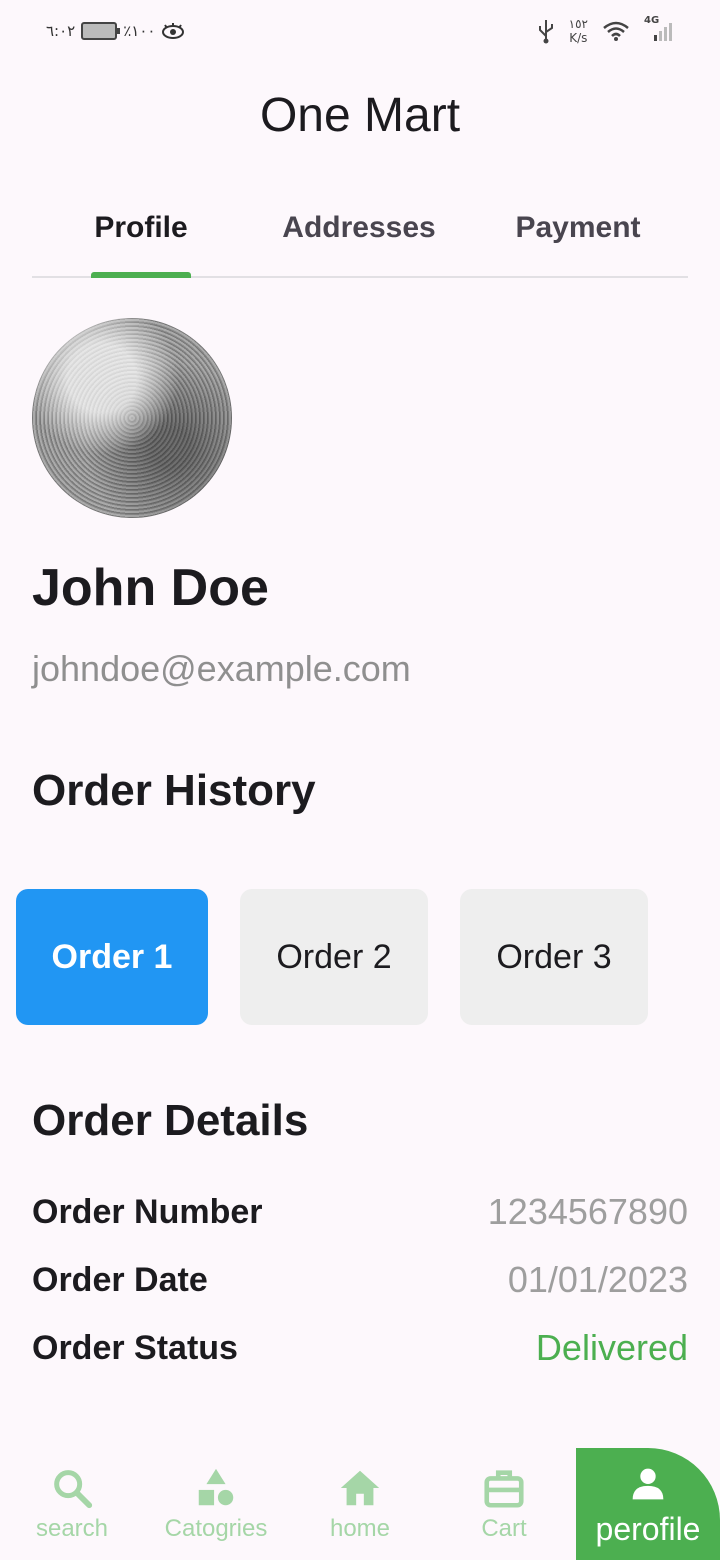  What do you see at coordinates (72, 1528) in the screenshot?
I see `nav-label: search` at bounding box center [72, 1528].